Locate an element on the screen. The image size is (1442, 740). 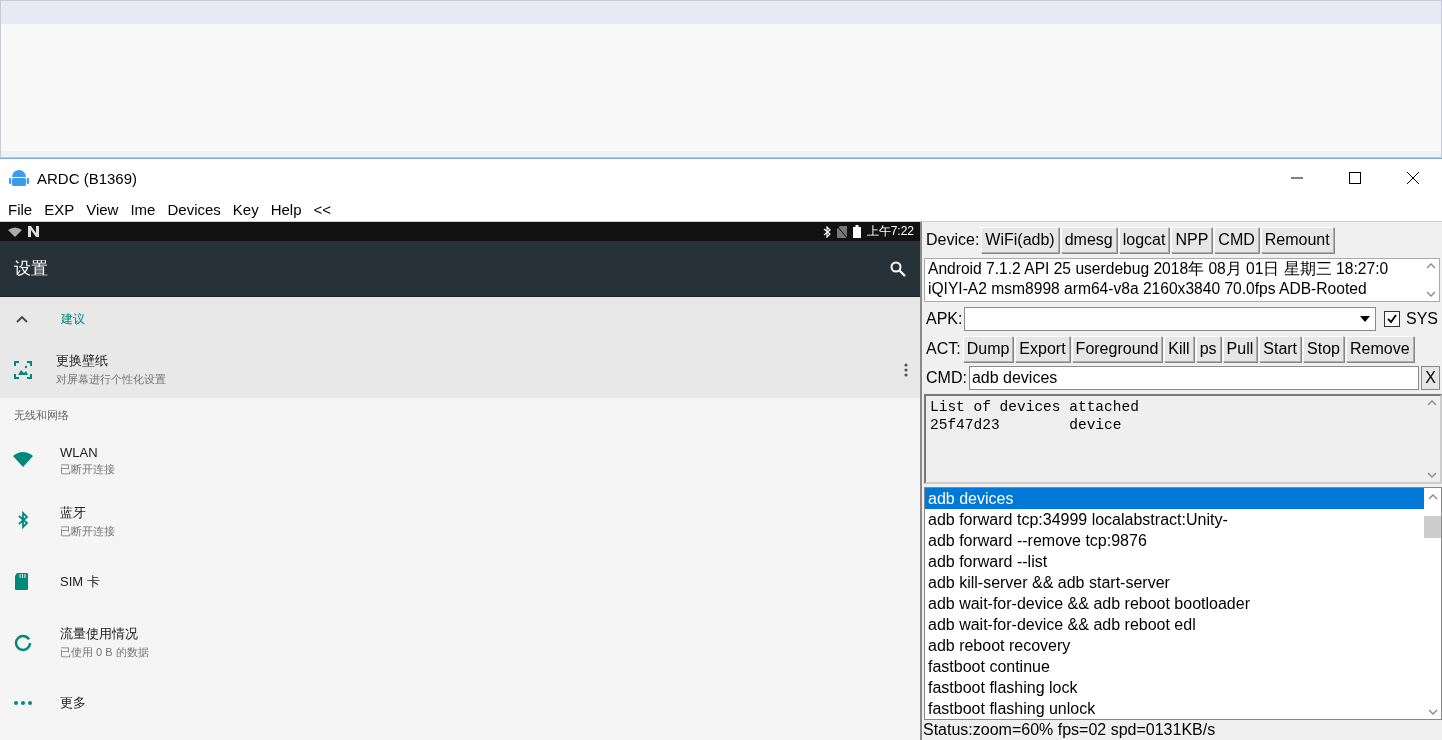
bluetooth-icon is located at coordinates (826, 231).